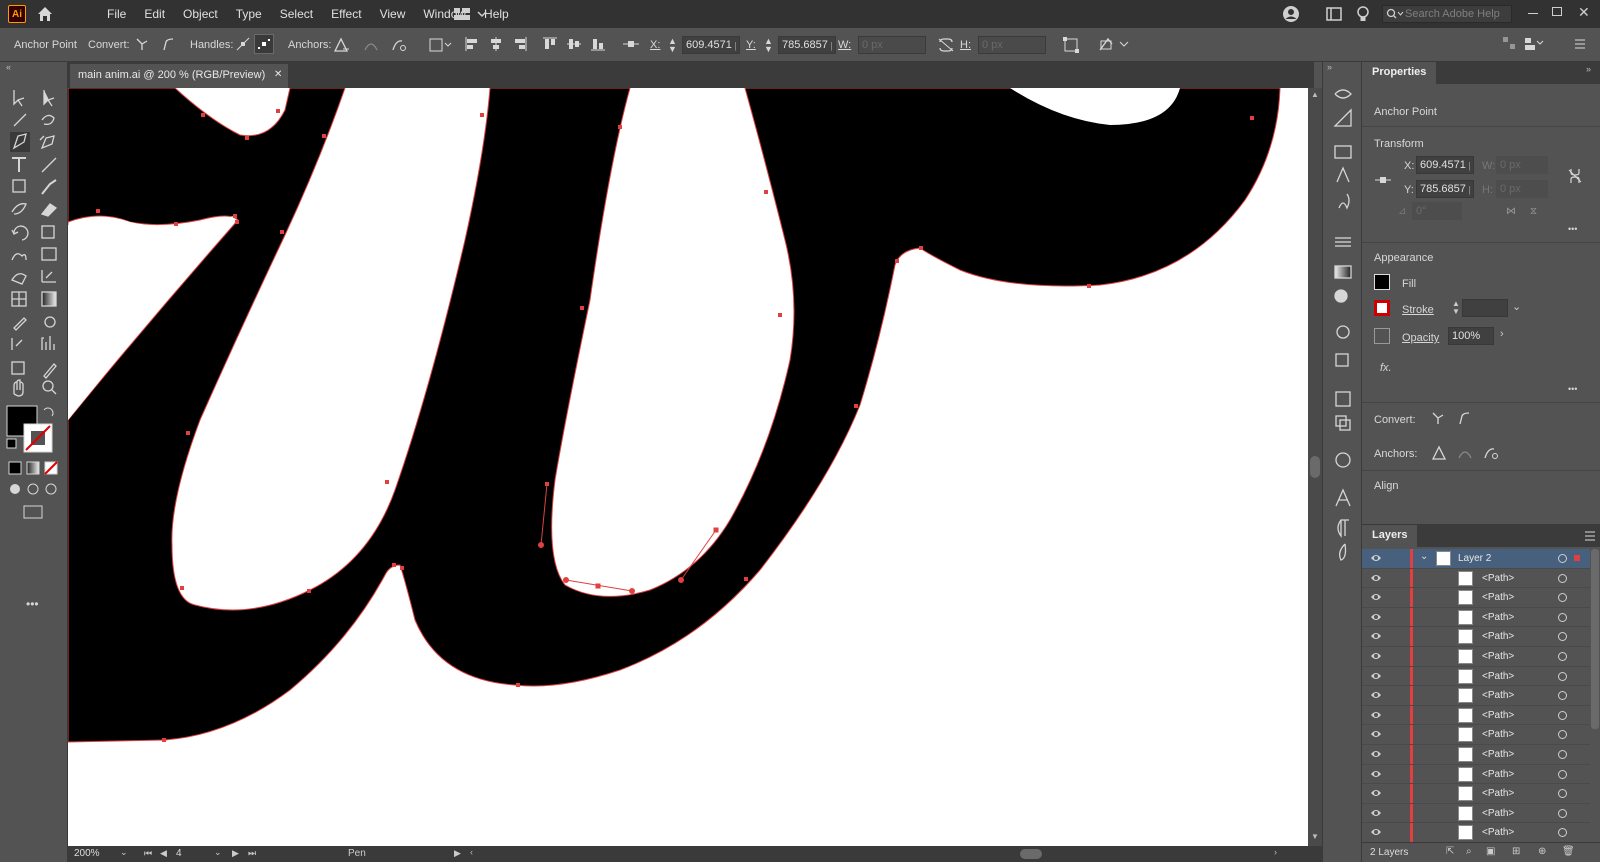 Image resolution: width=1600 pixels, height=862 pixels. I want to click on props-cut-path-icon, so click(1491, 453).